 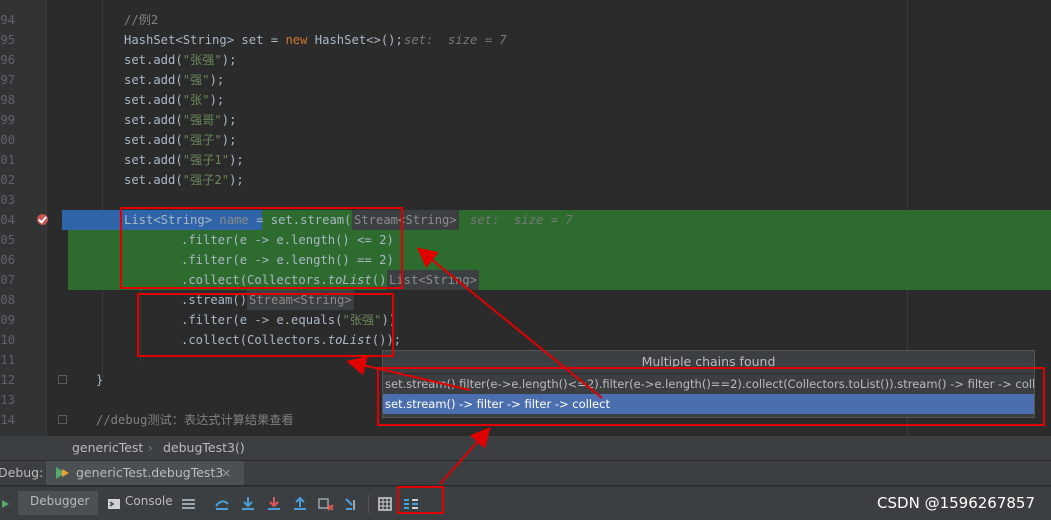 What do you see at coordinates (180, 60) in the screenshot?
I see `code-text: set.add("张强");` at bounding box center [180, 60].